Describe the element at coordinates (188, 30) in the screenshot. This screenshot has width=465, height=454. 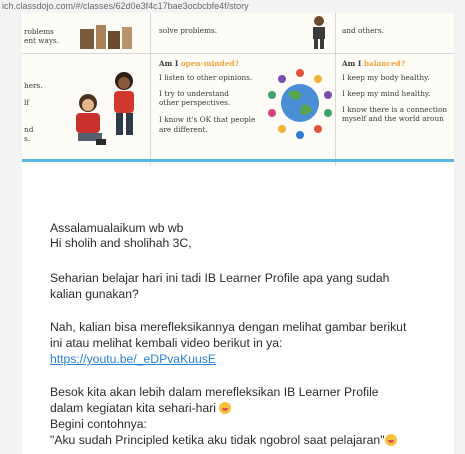
I see `poster-top-mid-text: solve problems.` at that location.